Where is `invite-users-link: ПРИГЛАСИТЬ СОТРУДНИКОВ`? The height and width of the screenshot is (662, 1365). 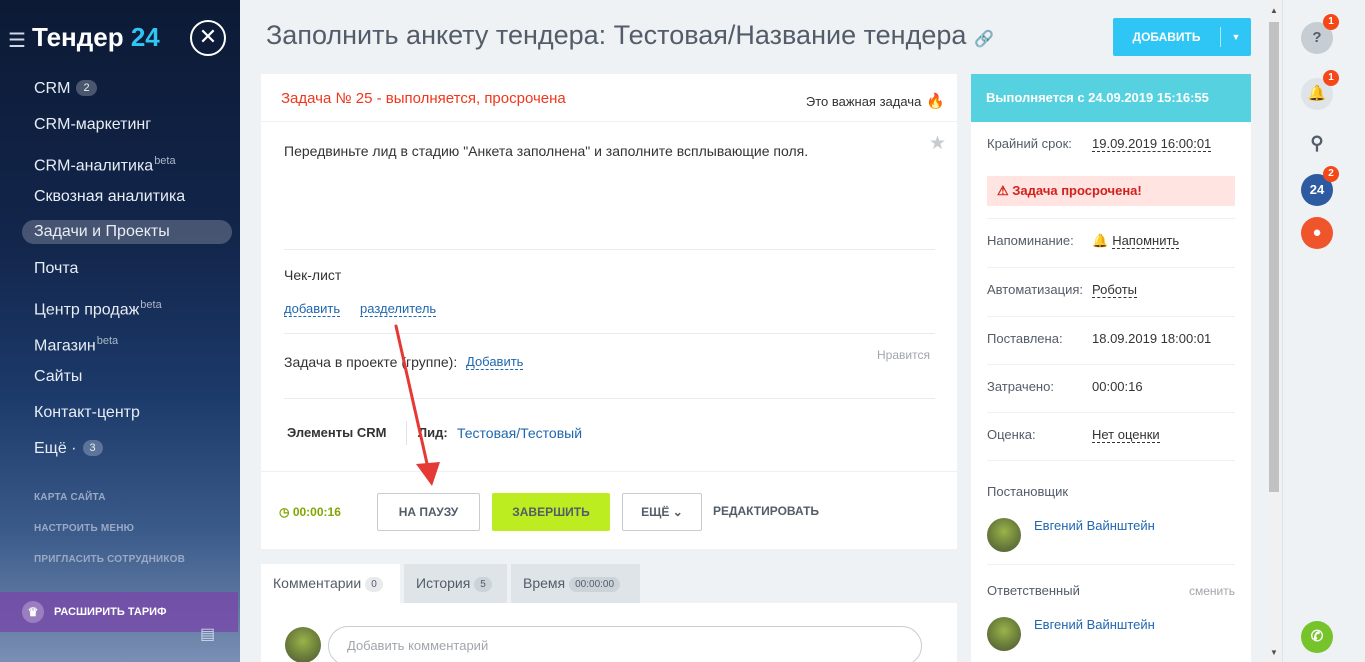
invite-users-link: ПРИГЛАСИТЬ СОТРУДНИКОВ is located at coordinates (109, 569).